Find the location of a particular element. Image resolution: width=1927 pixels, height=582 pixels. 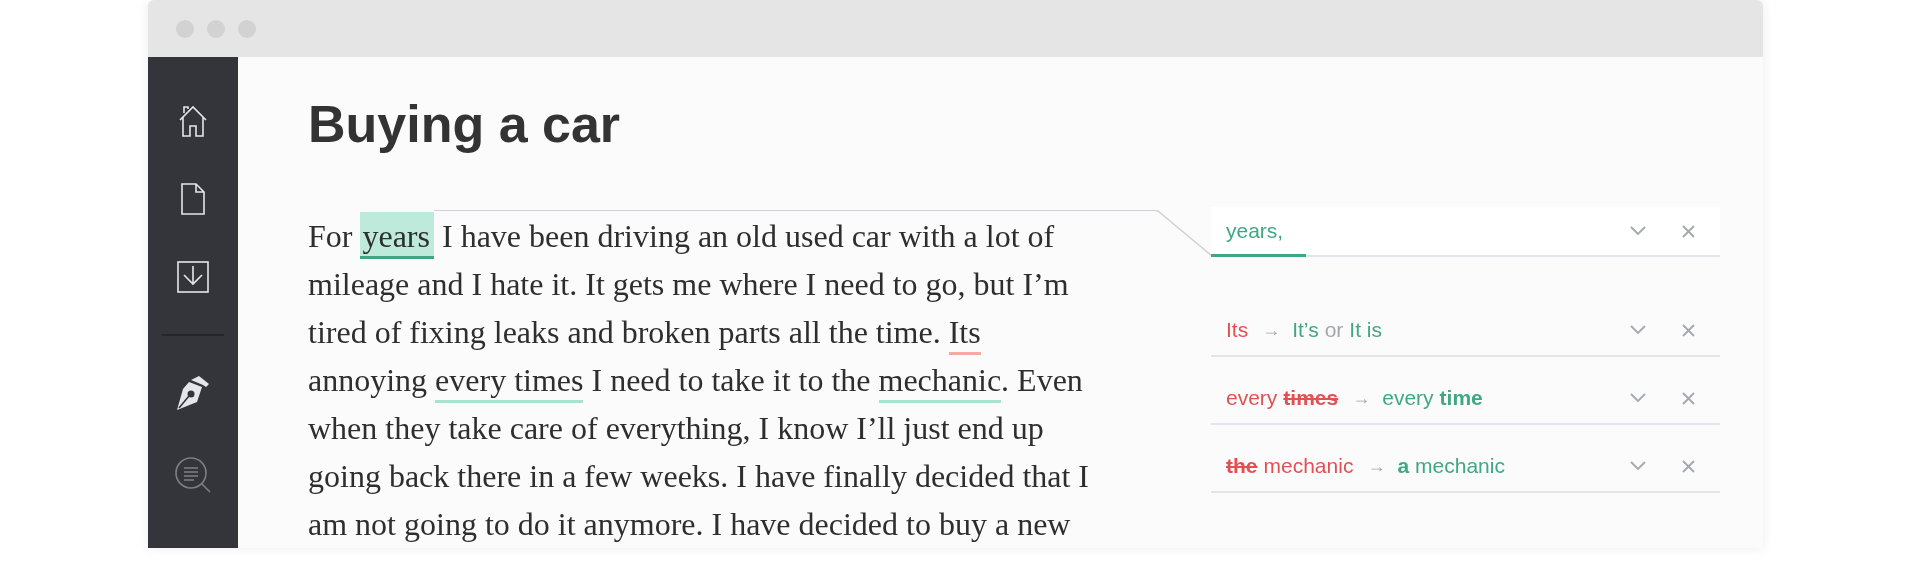

flagged-text: times is located at coordinates (1311, 398).